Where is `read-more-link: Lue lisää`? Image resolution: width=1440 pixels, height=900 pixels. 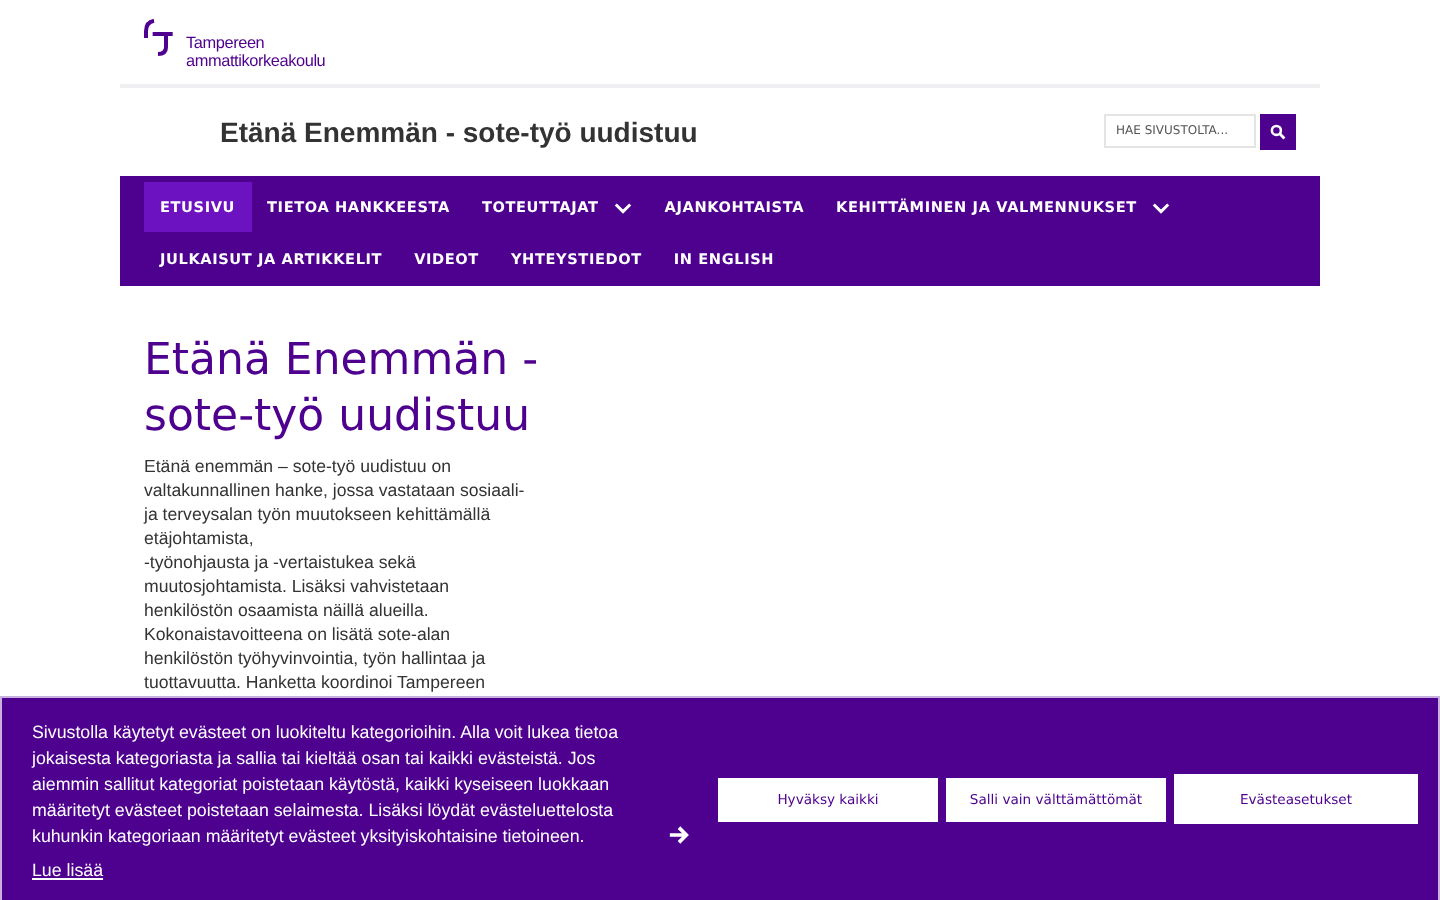 read-more-link: Lue lisää is located at coordinates (68, 870).